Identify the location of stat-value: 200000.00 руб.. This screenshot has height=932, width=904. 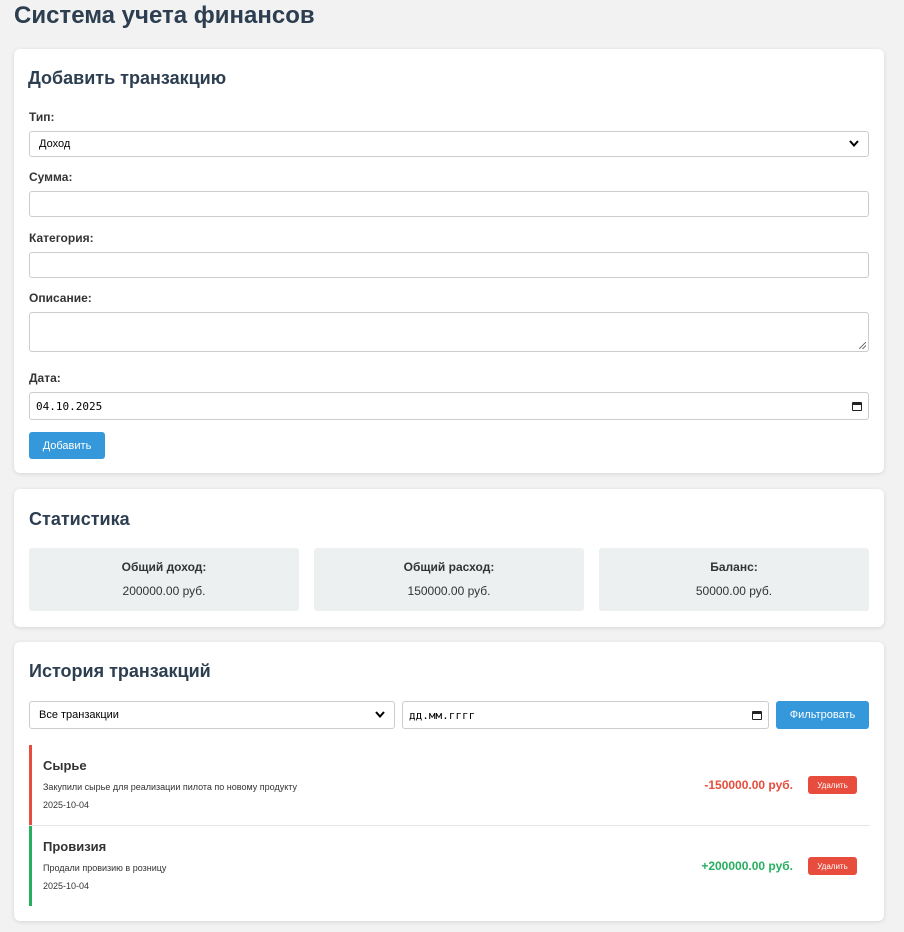
(164, 591).